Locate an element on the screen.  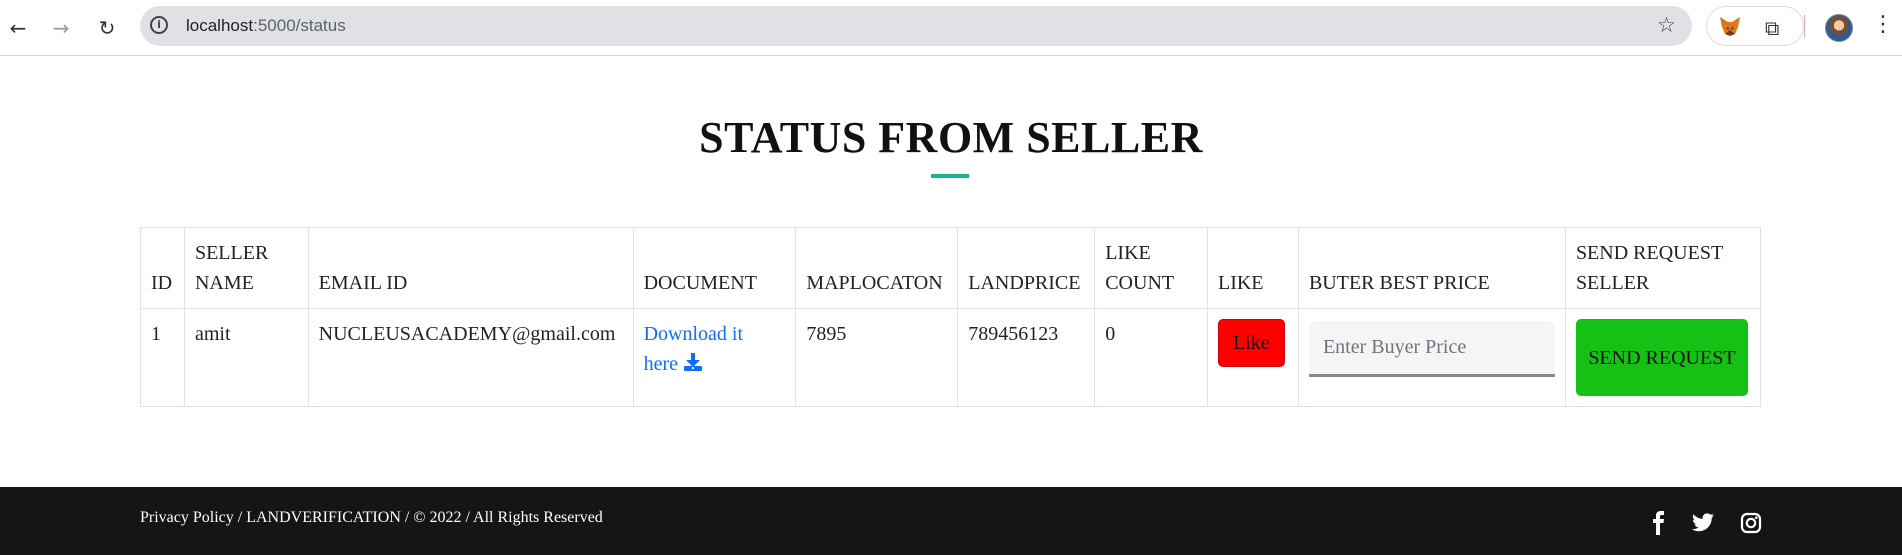
header-email-id: EMAIL ID is located at coordinates (470, 268).